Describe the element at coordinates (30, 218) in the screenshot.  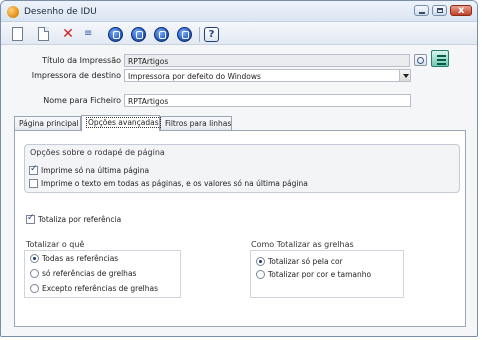
I see `total-by-reference-checkbox` at that location.